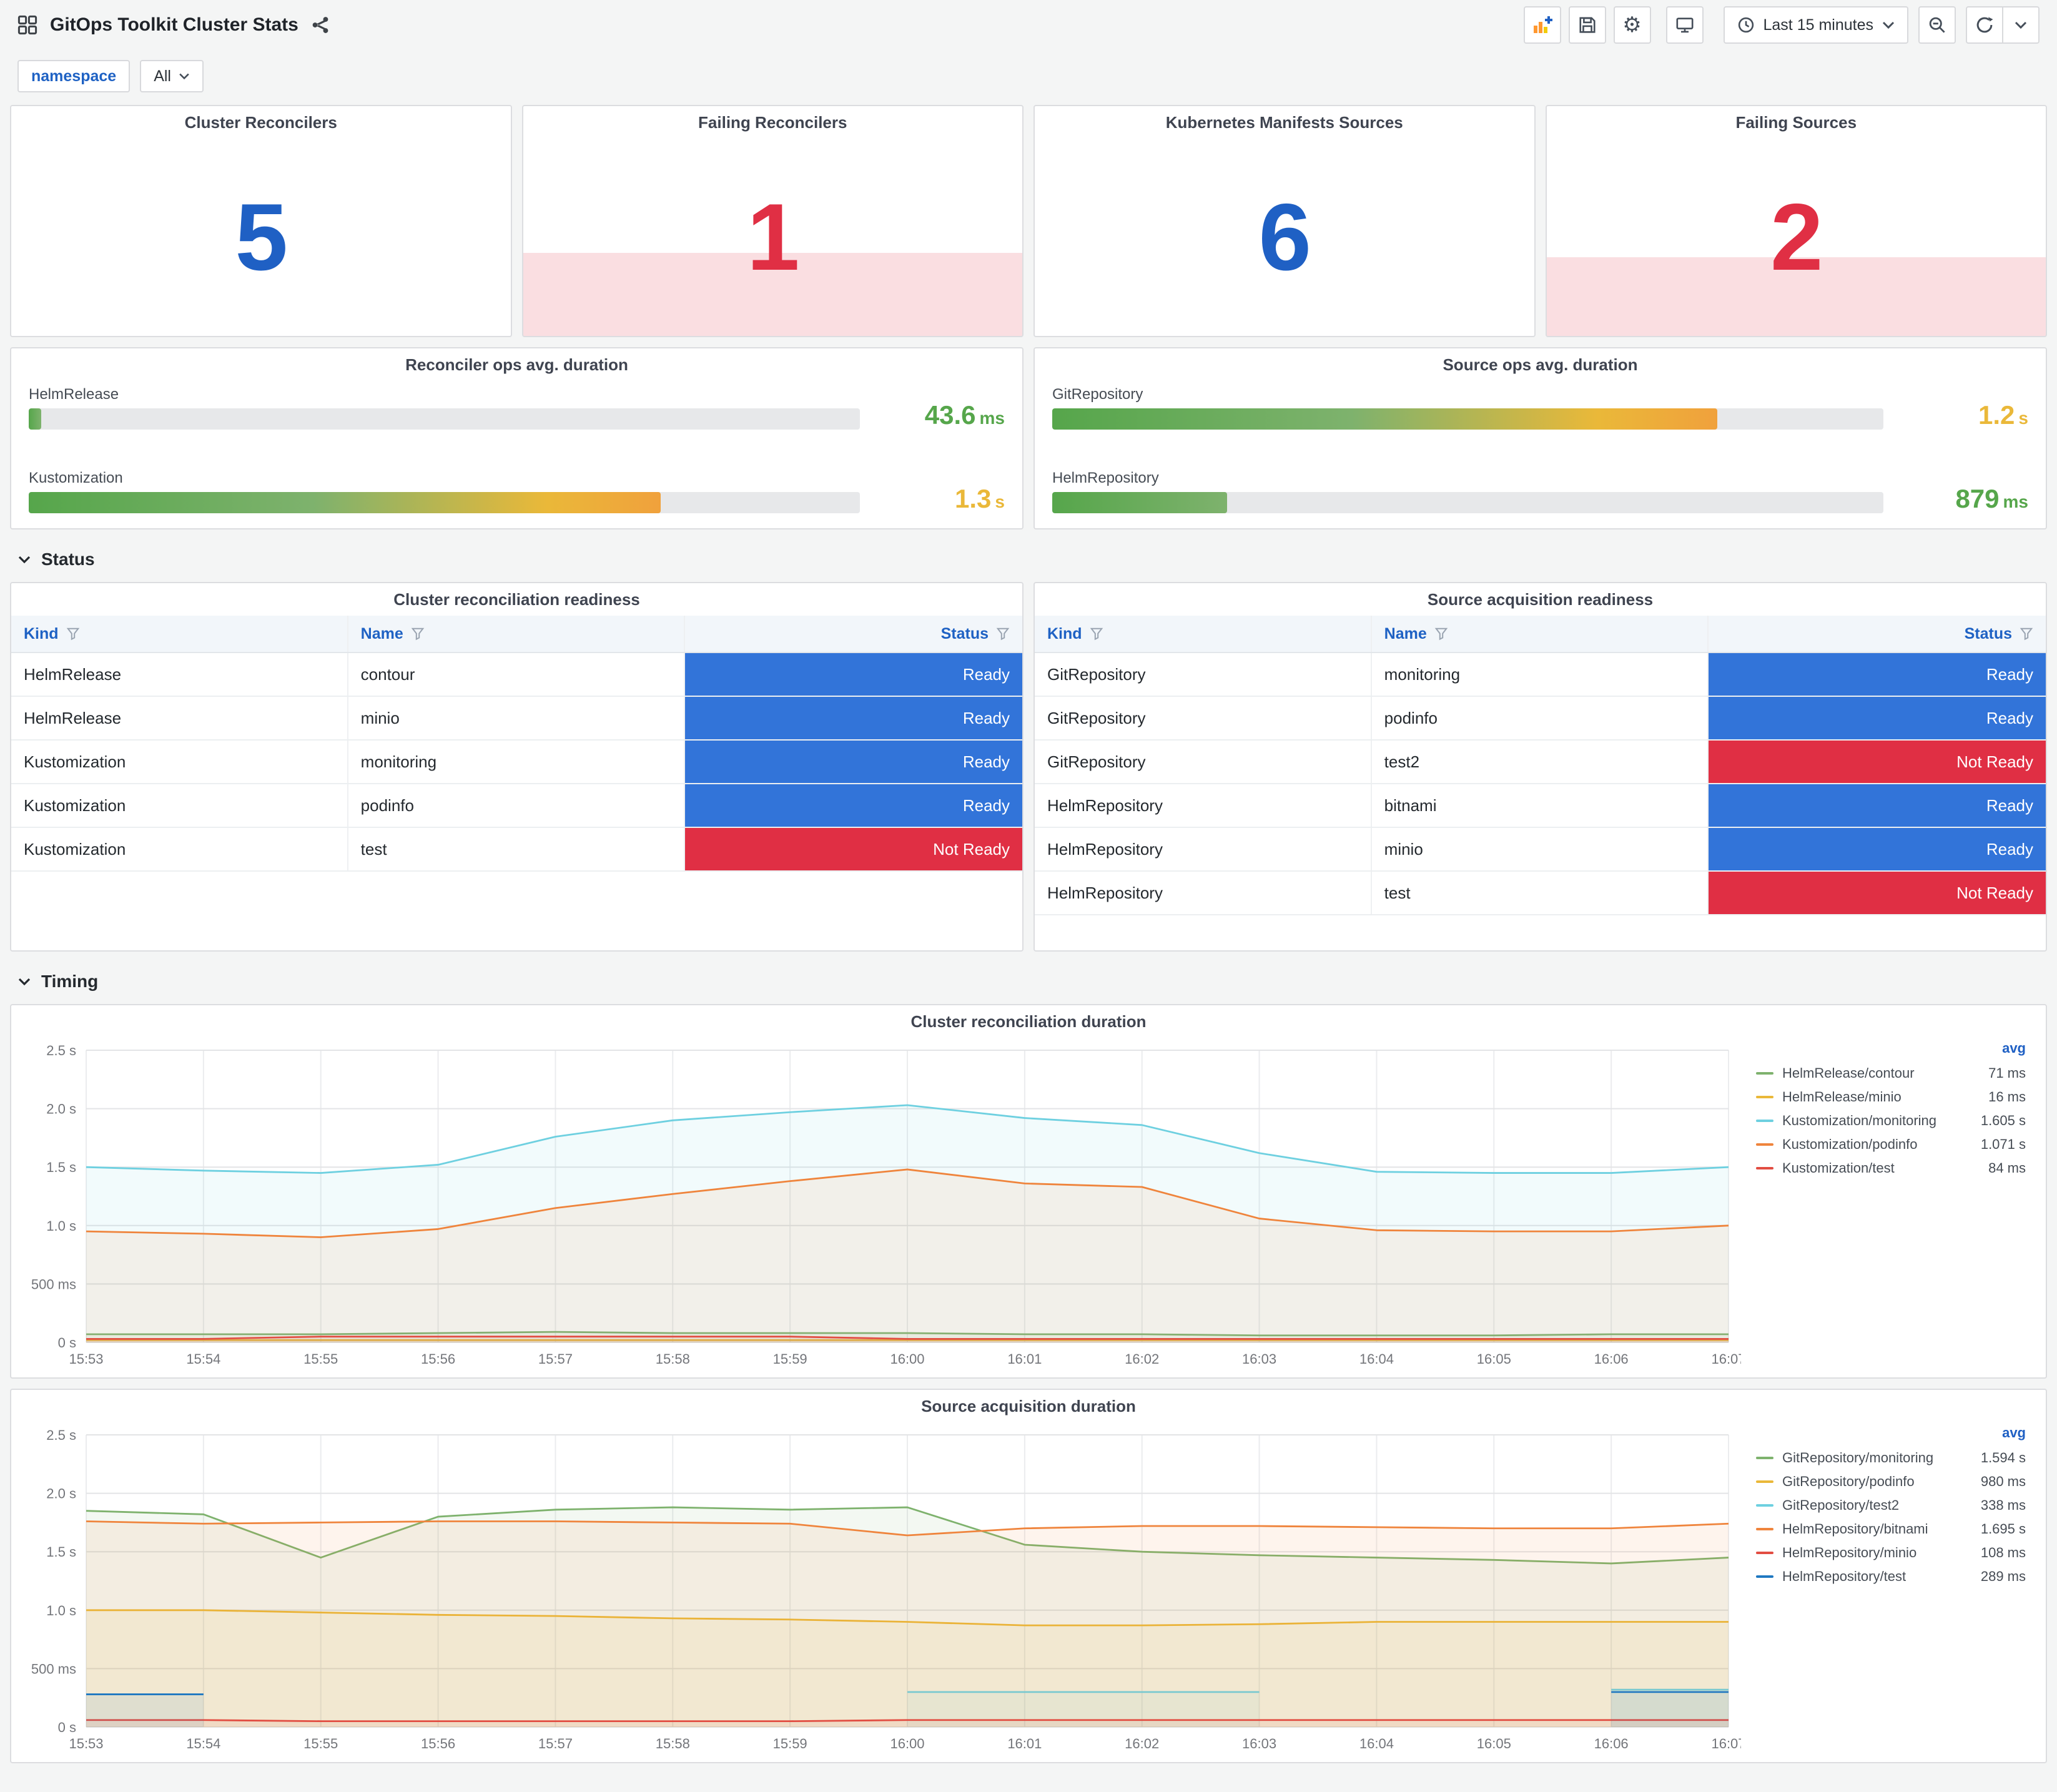 This screenshot has height=1792, width=2057. What do you see at coordinates (76, 478) in the screenshot?
I see `gauge-label: Kustomization` at bounding box center [76, 478].